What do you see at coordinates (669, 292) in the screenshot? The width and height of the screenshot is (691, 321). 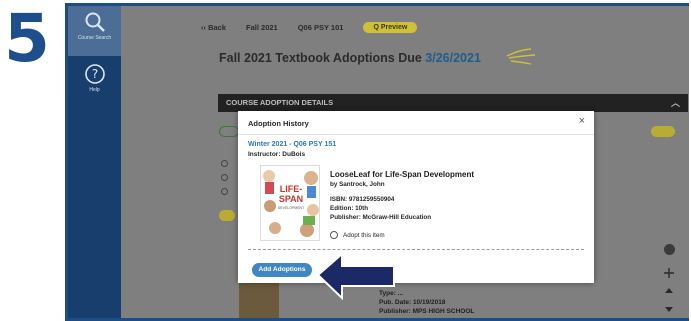 I see `arrow-up-icon` at bounding box center [669, 292].